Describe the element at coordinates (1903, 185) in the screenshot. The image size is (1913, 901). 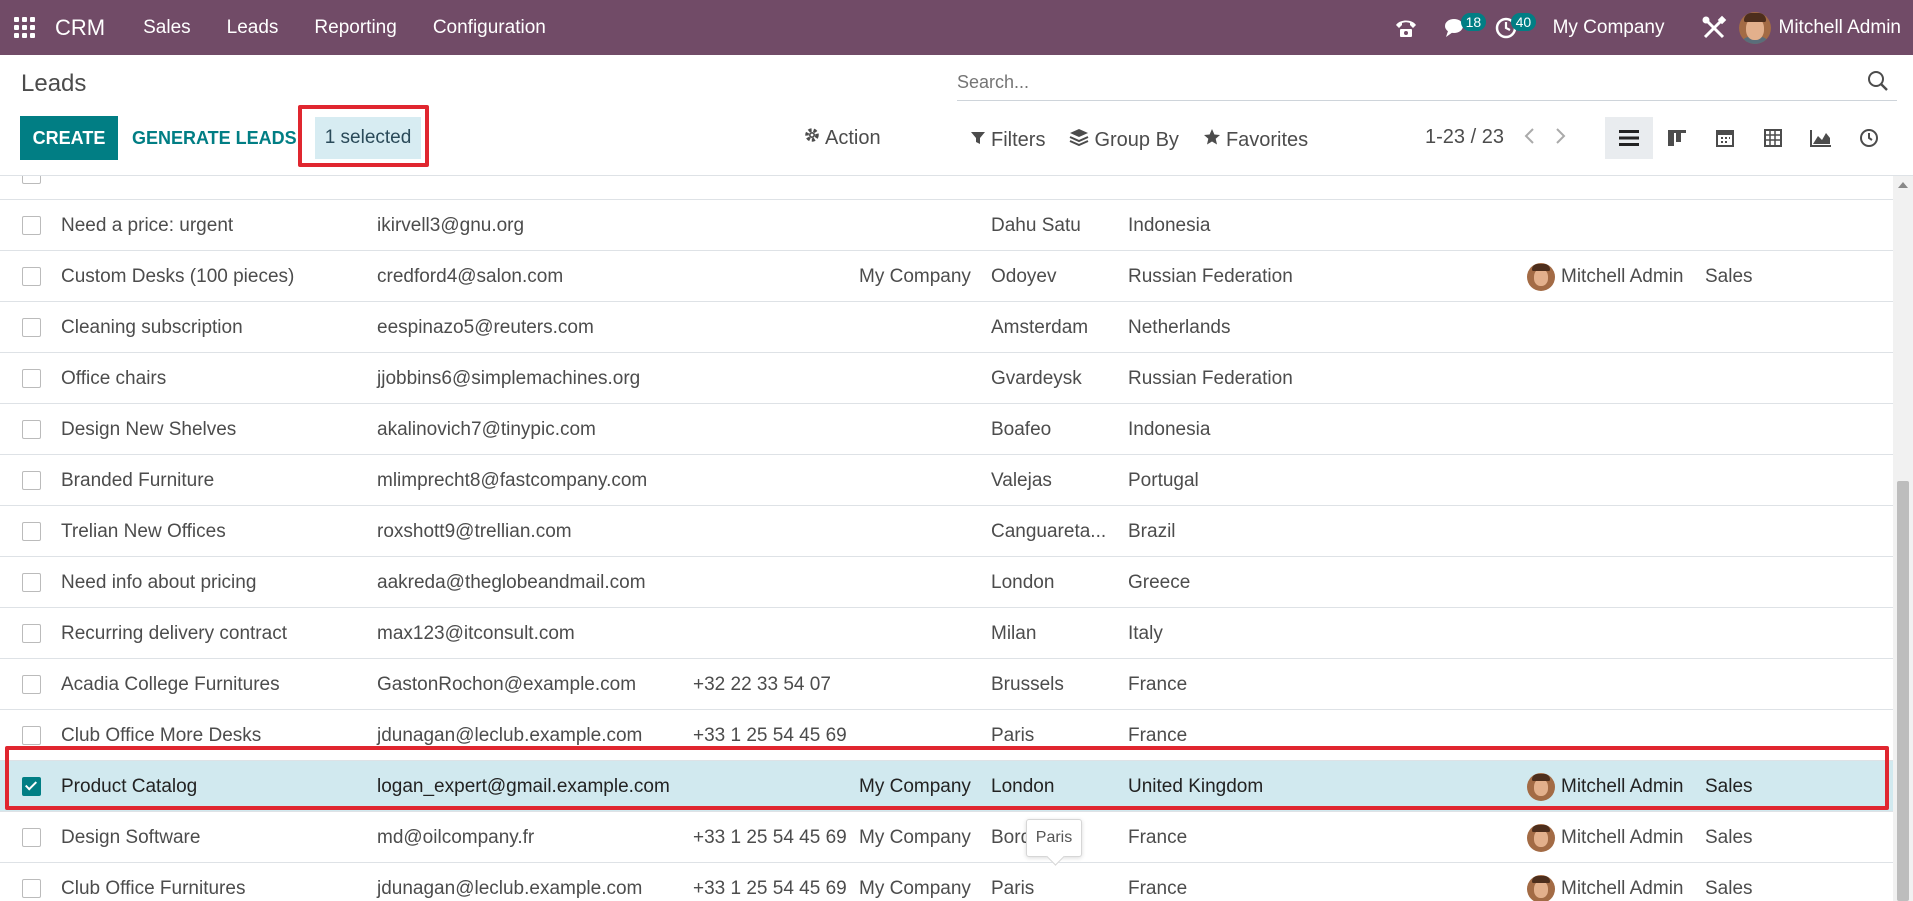
I see `scroll-up-arrow-icon` at that location.